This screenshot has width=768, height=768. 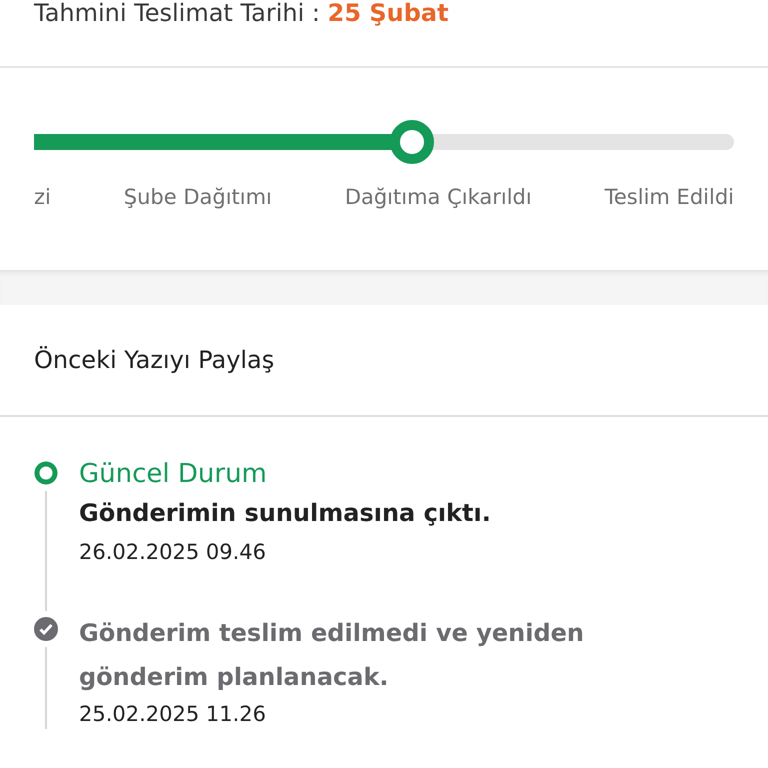 What do you see at coordinates (241, 14) in the screenshot?
I see `estimated-delivery-text: Tahmini Teslimat Tarihi : 25 Şubat` at bounding box center [241, 14].